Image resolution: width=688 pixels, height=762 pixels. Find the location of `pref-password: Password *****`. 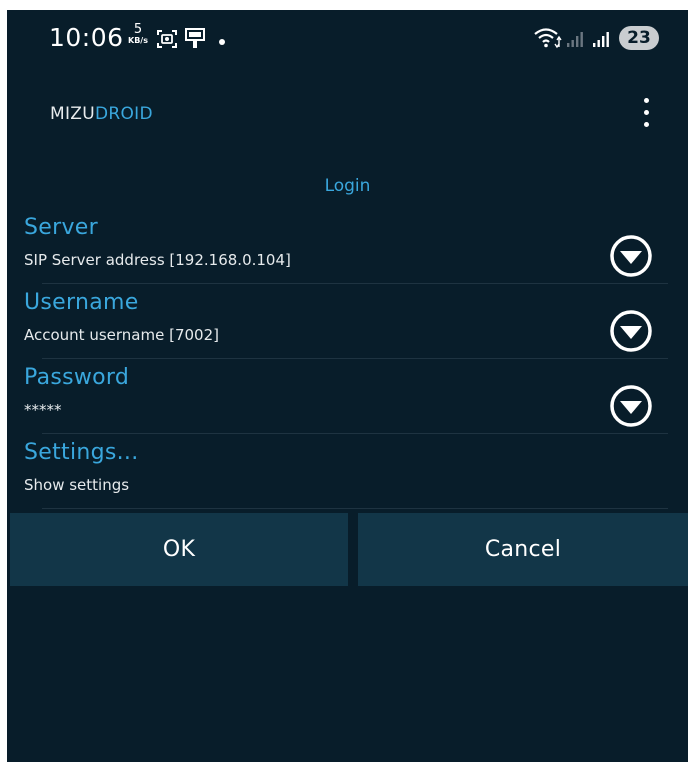

pref-password: Password ***** is located at coordinates (347, 396).